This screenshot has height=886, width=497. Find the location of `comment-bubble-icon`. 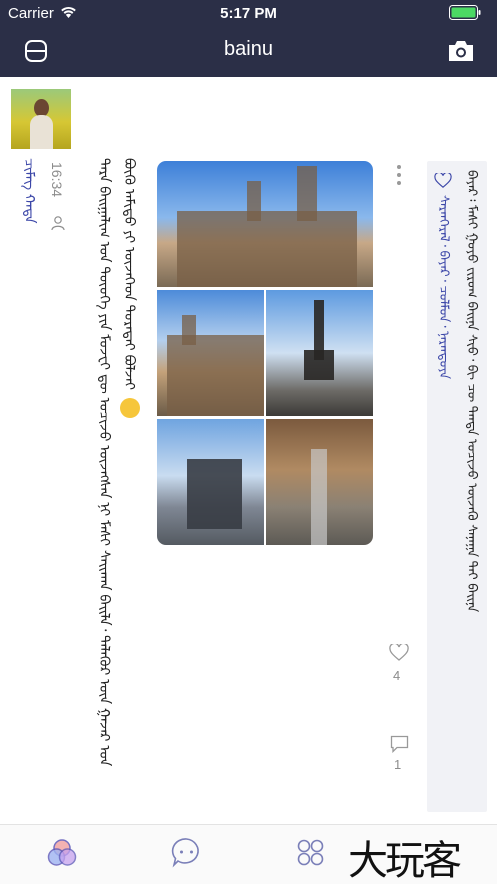

comment-bubble-icon is located at coordinates (399, 744).